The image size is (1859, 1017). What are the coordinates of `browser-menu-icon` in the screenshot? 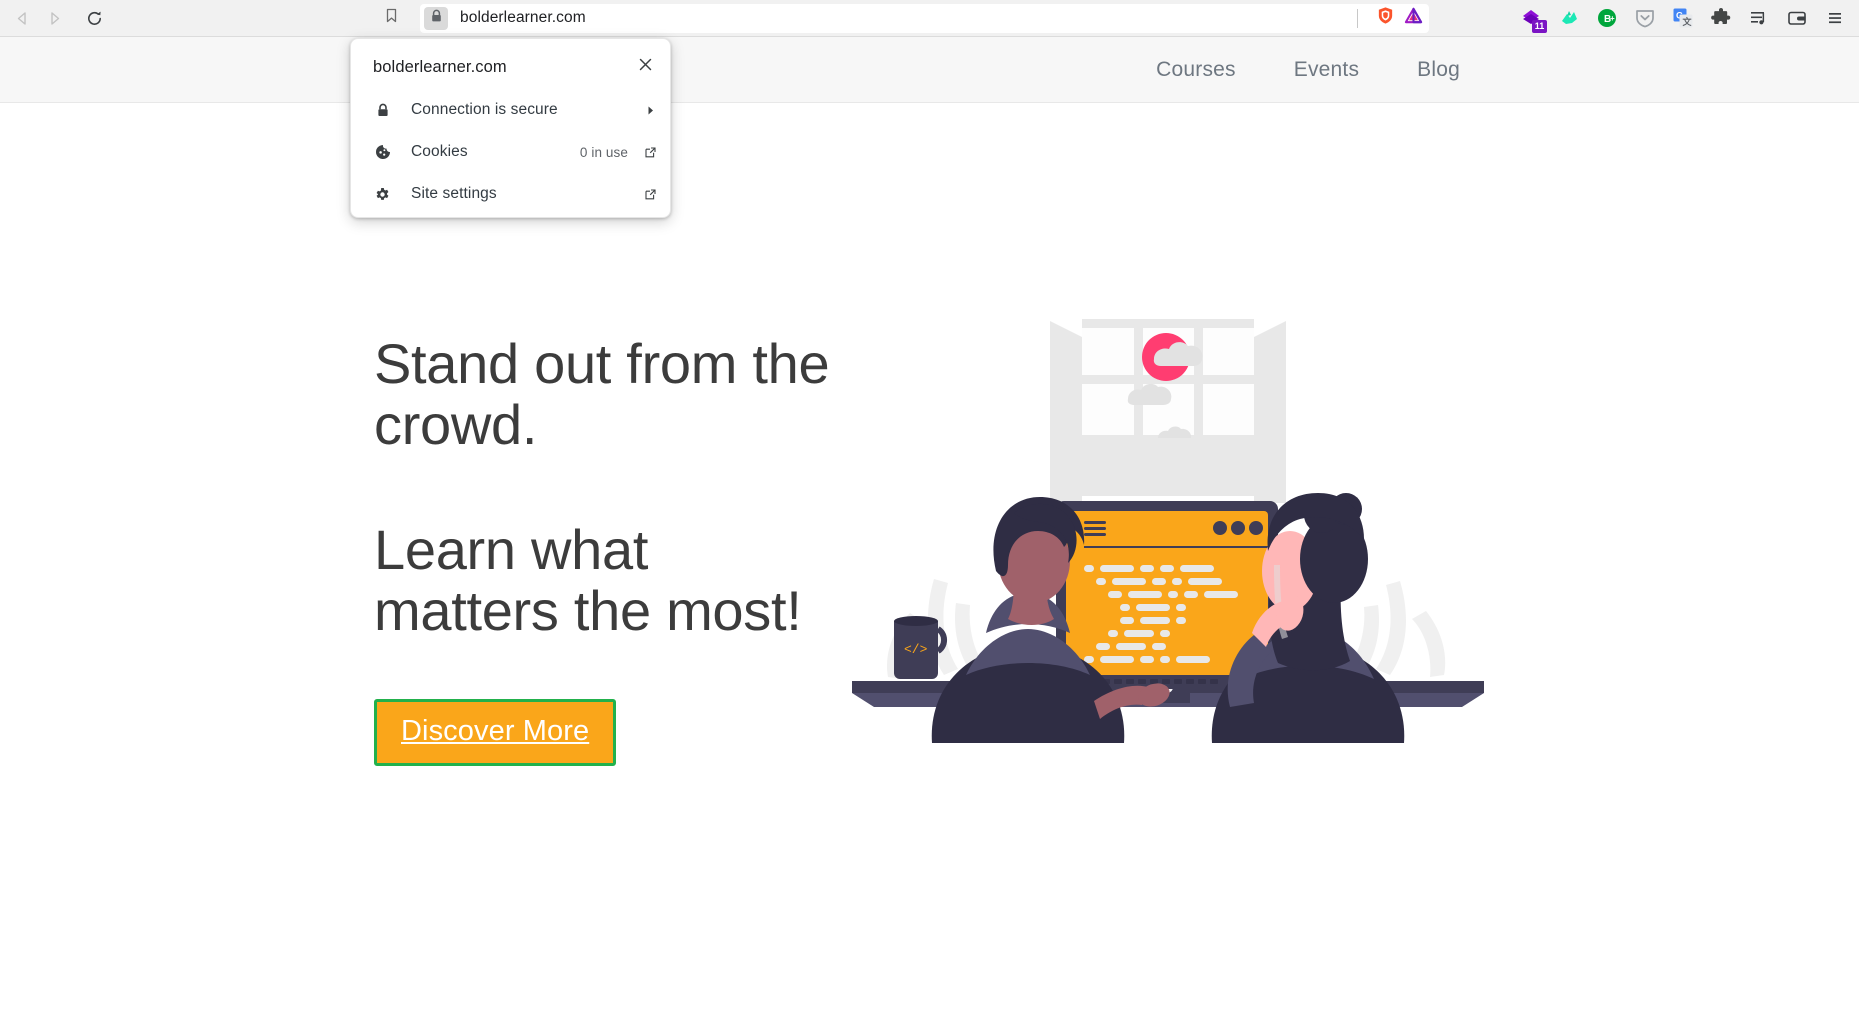 It's located at (1835, 18).